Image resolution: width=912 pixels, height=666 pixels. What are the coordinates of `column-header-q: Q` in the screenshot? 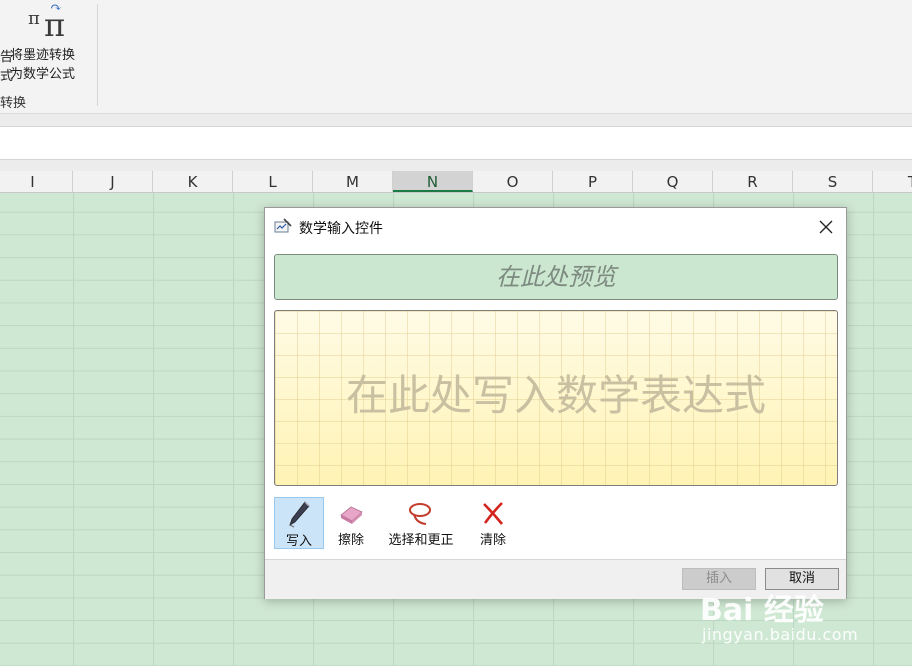 It's located at (673, 181).